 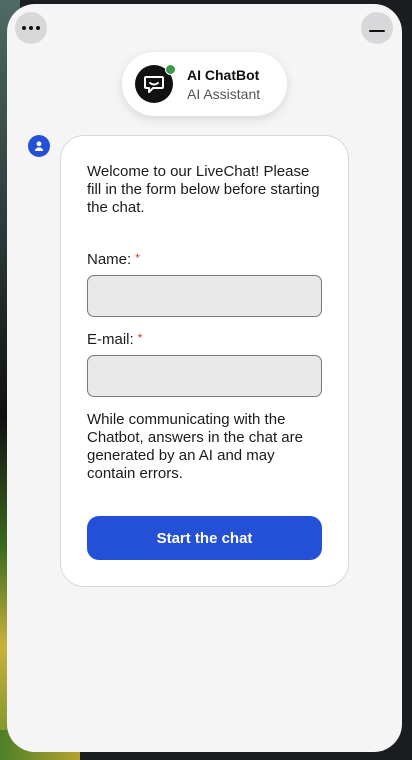 What do you see at coordinates (204, 296) in the screenshot?
I see `name-input` at bounding box center [204, 296].